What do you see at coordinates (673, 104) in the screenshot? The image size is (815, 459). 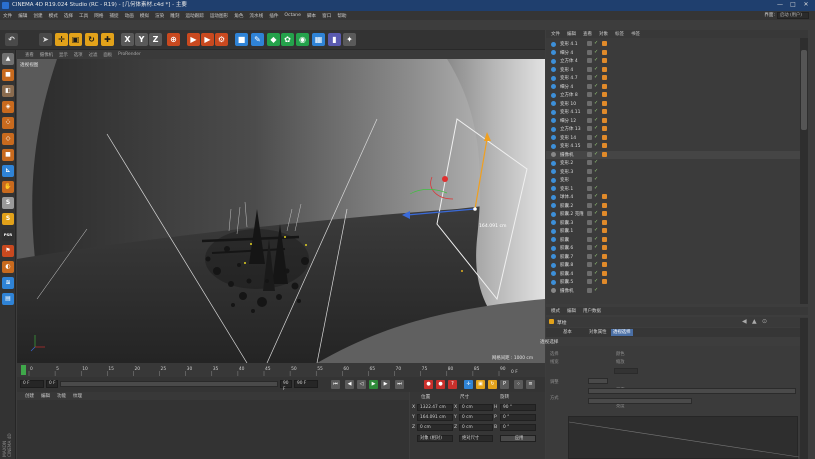 I see `object-row: 变形 10 ✓` at bounding box center [673, 104].